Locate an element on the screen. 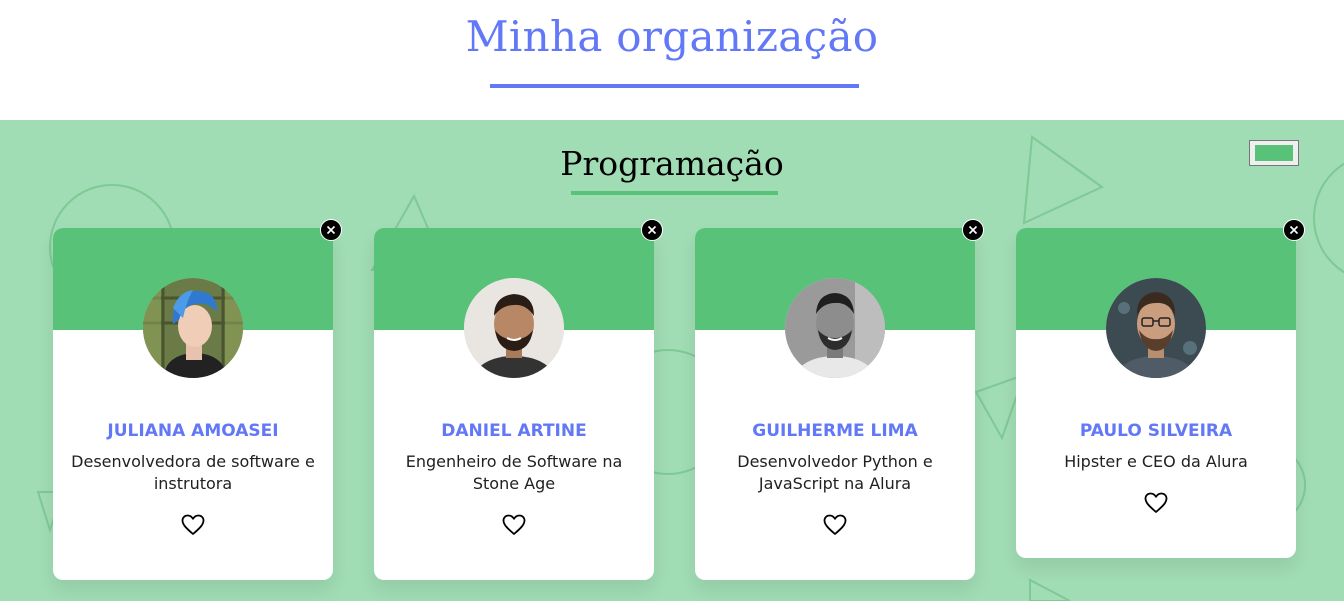 Image resolution: width=1344 pixels, height=601 pixels. member-name: GUILHERME LIMA is located at coordinates (835, 431).